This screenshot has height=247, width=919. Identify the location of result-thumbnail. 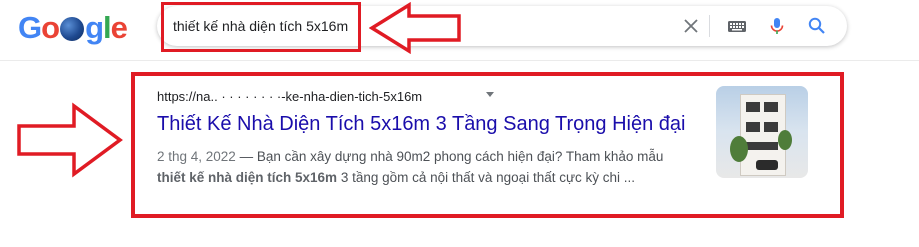
(762, 132).